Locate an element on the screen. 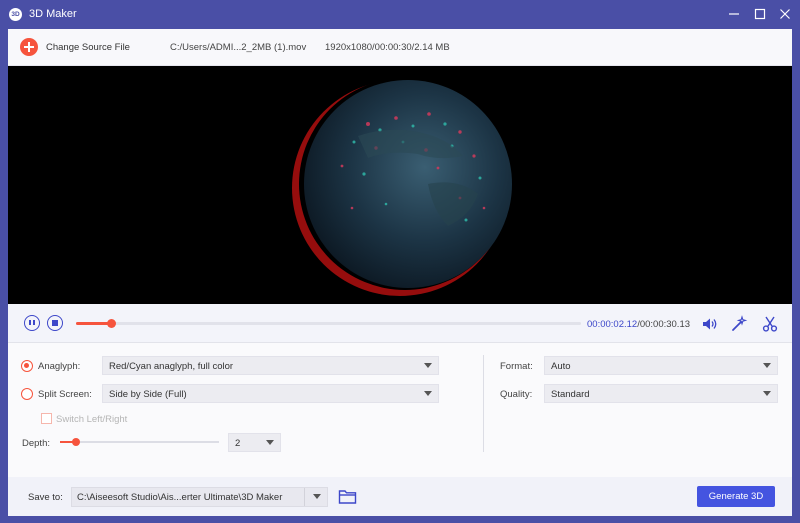  timeline-slider is located at coordinates (328, 323).